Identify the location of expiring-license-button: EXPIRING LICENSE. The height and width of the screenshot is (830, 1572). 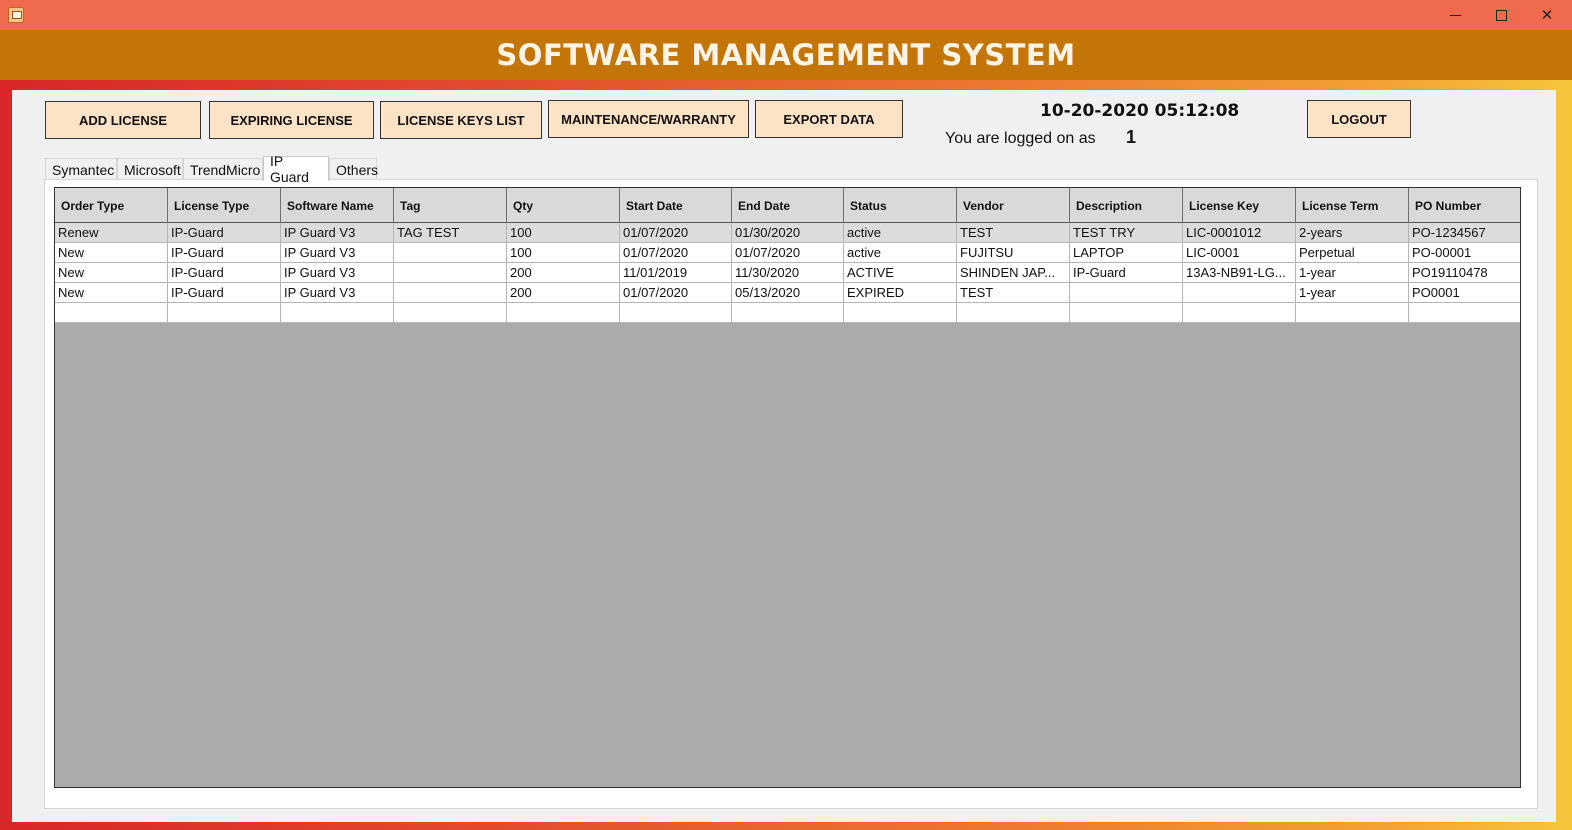
(291, 120).